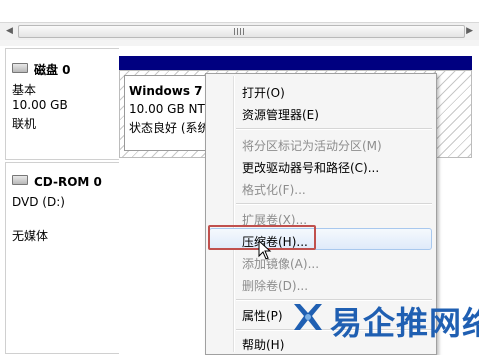 The width and height of the screenshot is (479, 355). What do you see at coordinates (239, 11) in the screenshot?
I see `top-blank-area` at bounding box center [239, 11].